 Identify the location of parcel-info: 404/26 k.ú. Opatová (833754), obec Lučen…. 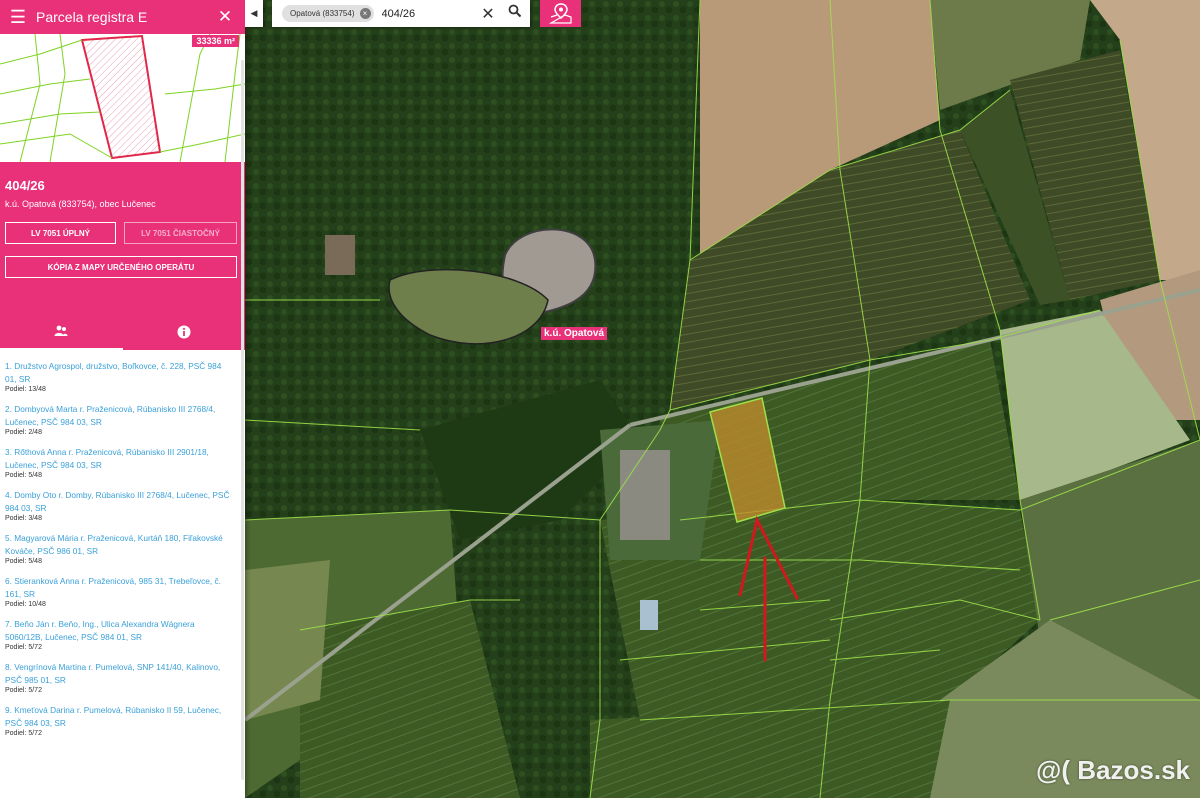
(122, 238).